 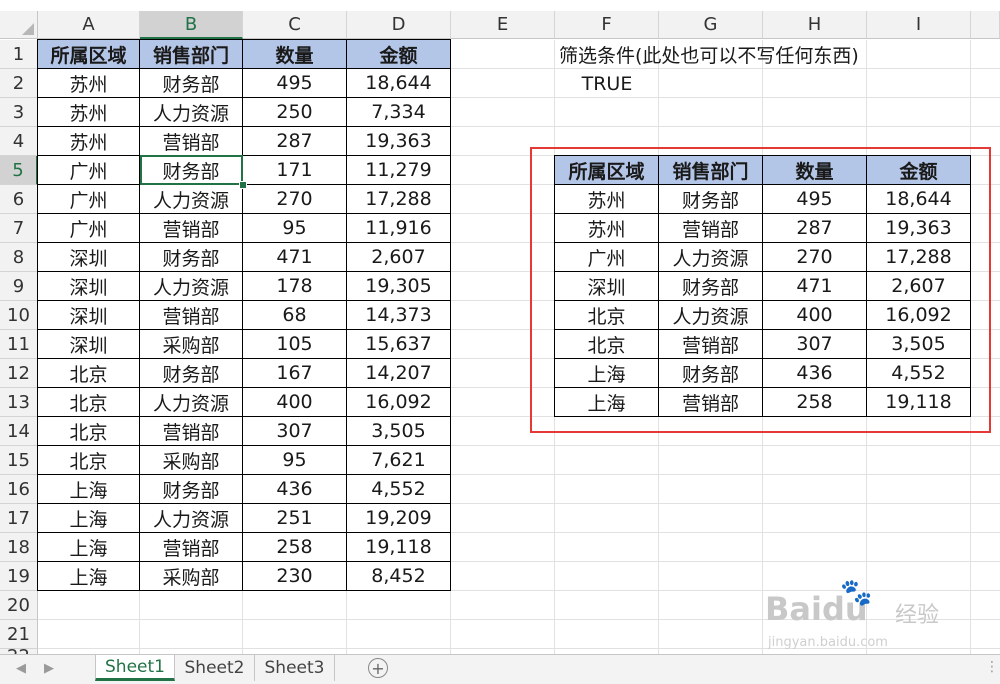 I want to click on src-cell: 250, so click(x=295, y=112).